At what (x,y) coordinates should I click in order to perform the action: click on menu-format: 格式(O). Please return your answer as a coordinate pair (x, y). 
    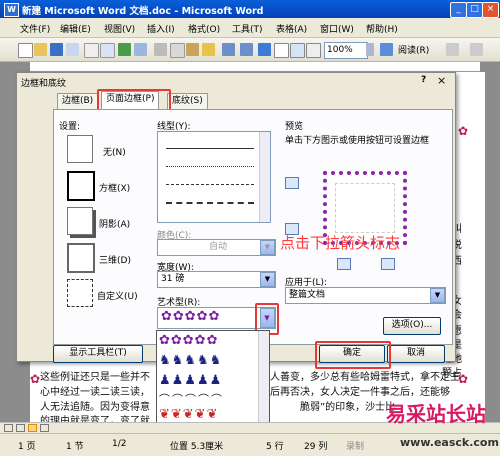
    Looking at the image, I should click on (204, 28).